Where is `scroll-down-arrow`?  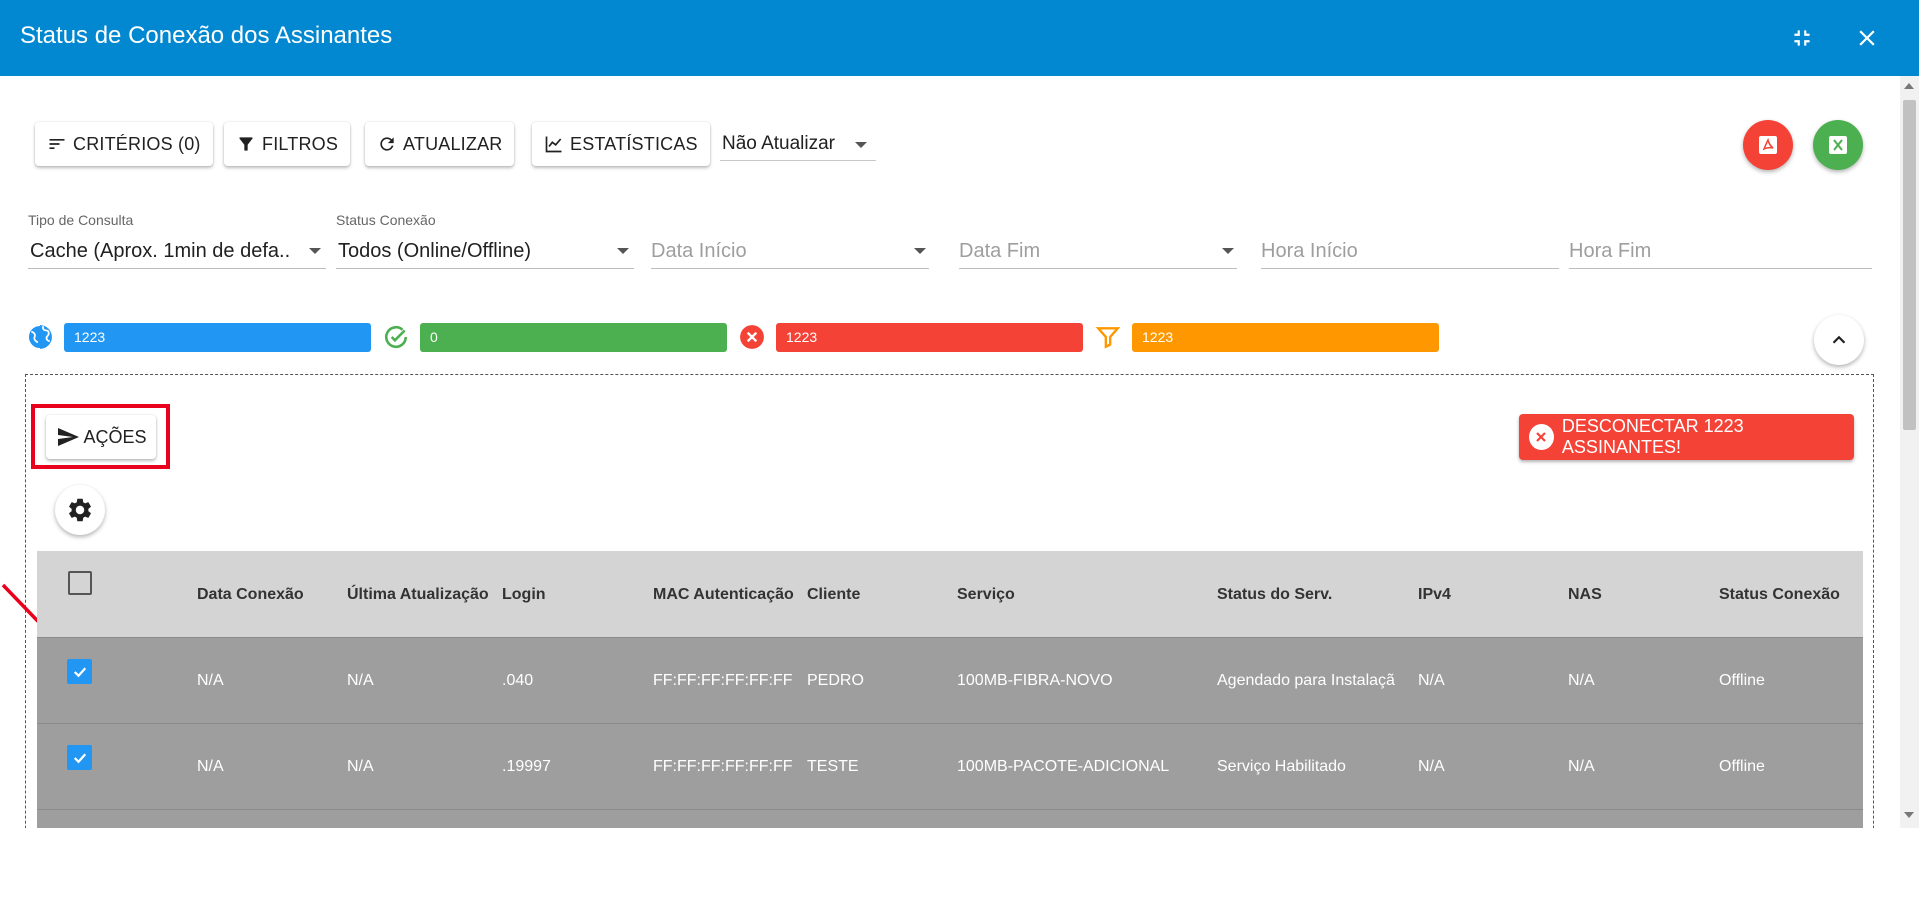 scroll-down-arrow is located at coordinates (1909, 815).